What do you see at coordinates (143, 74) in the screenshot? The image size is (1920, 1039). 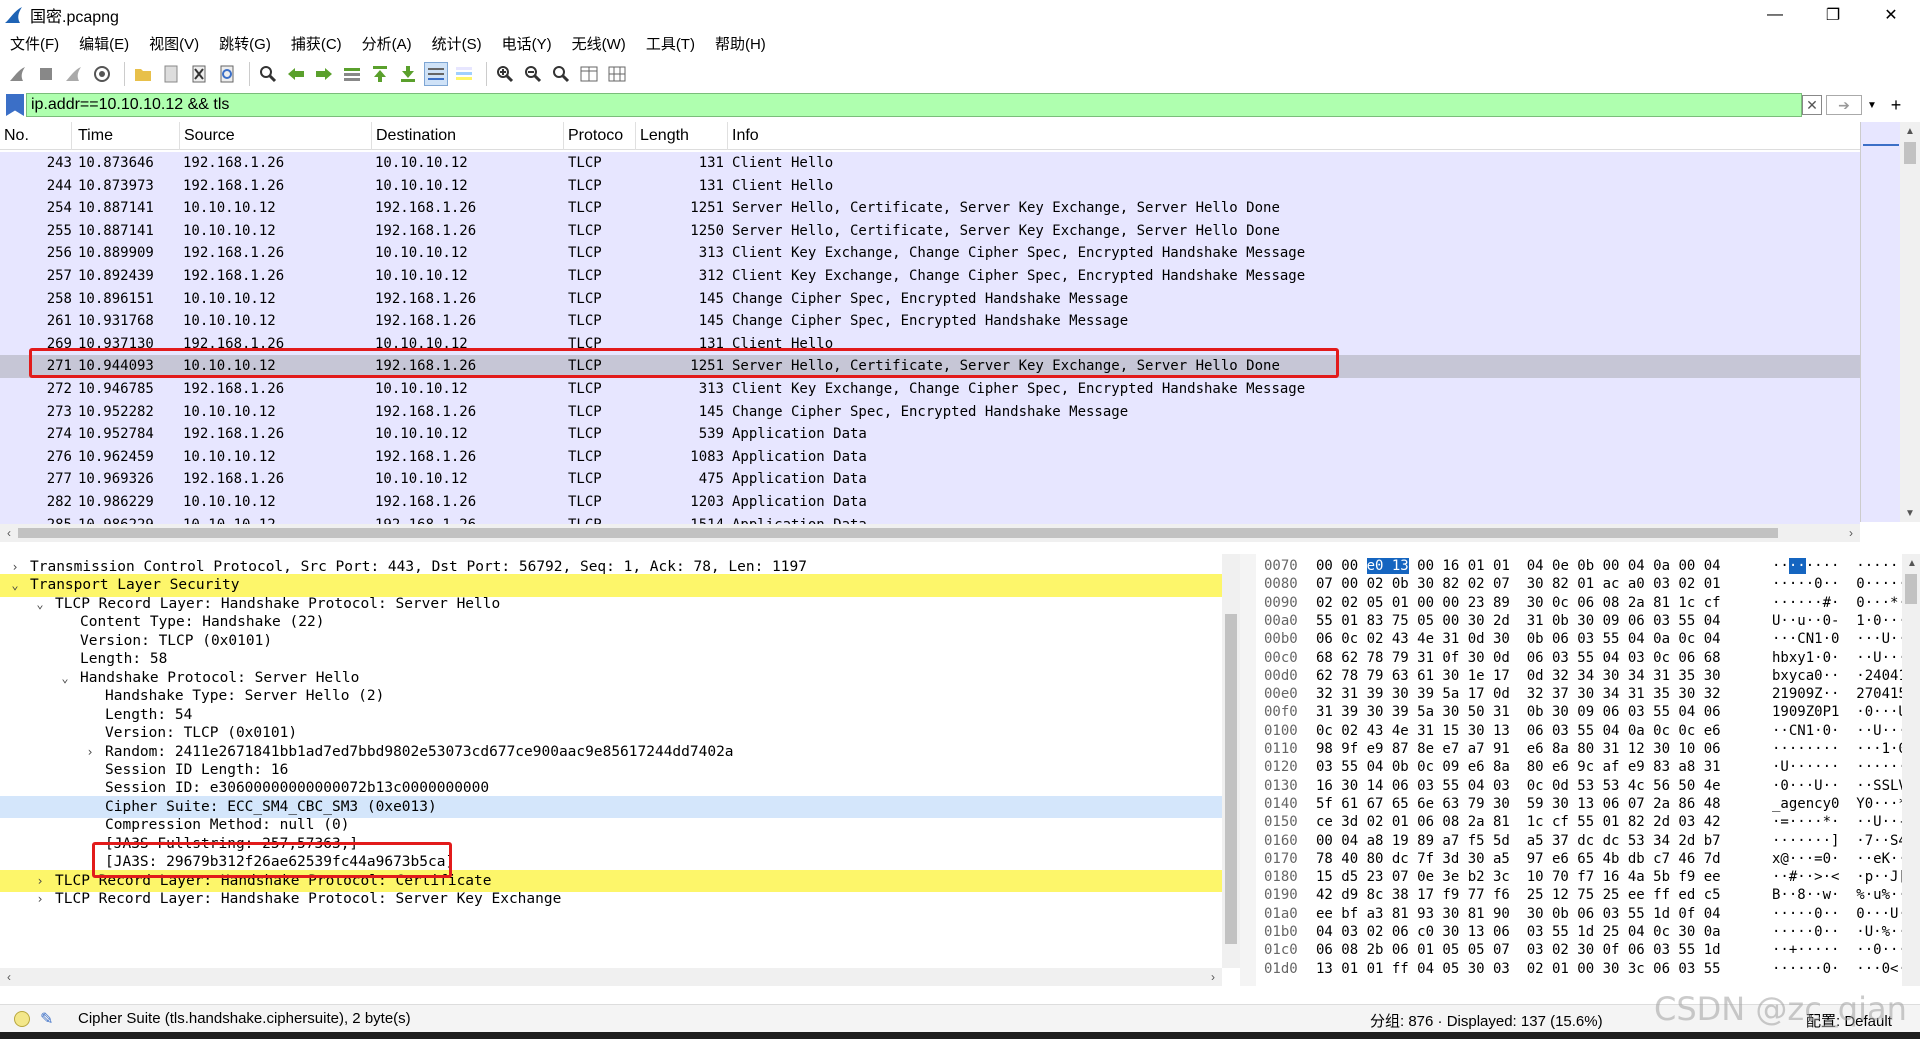 I see `open-file-folder-icon` at bounding box center [143, 74].